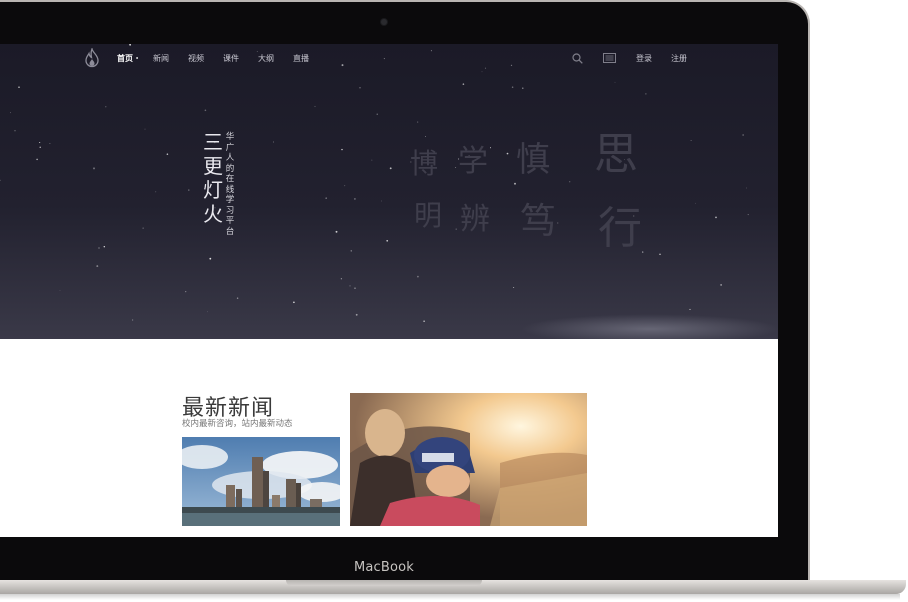 The width and height of the screenshot is (908, 602). I want to click on news-photo-city-skyline, so click(261, 481).